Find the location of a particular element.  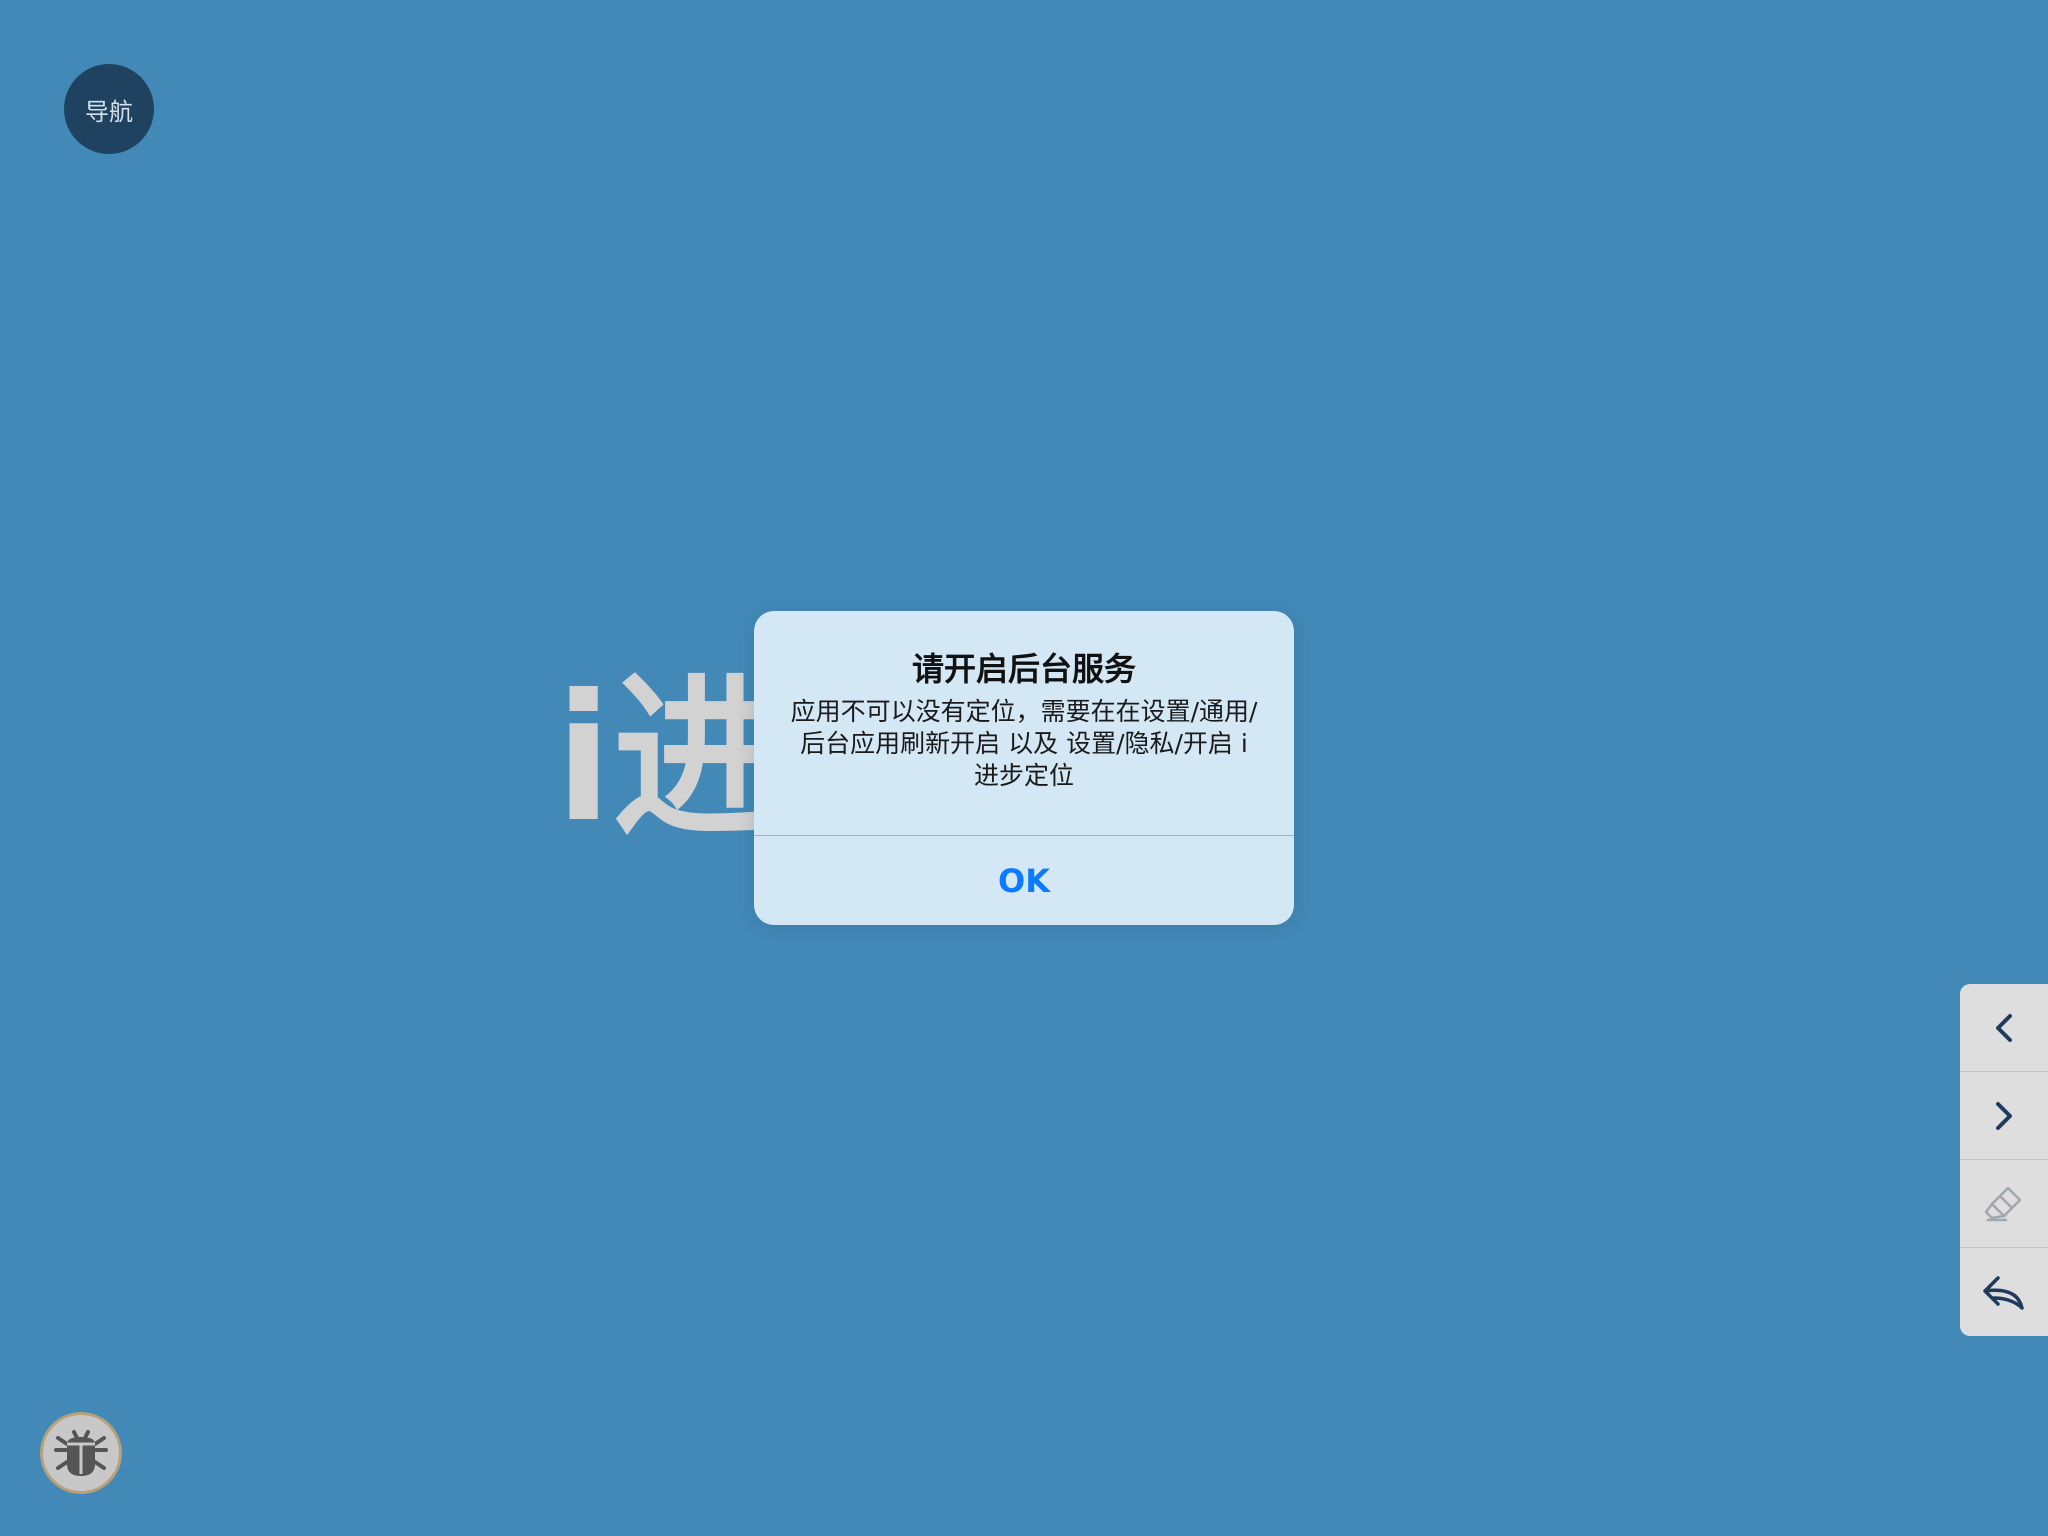

chevron-right-icon is located at coordinates (2004, 1116).